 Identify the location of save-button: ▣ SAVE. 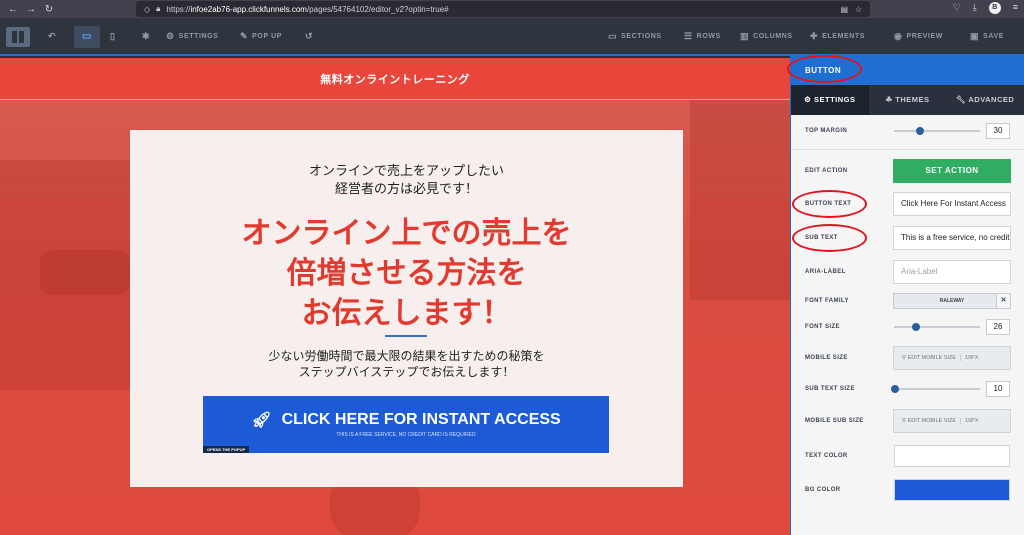
(987, 36).